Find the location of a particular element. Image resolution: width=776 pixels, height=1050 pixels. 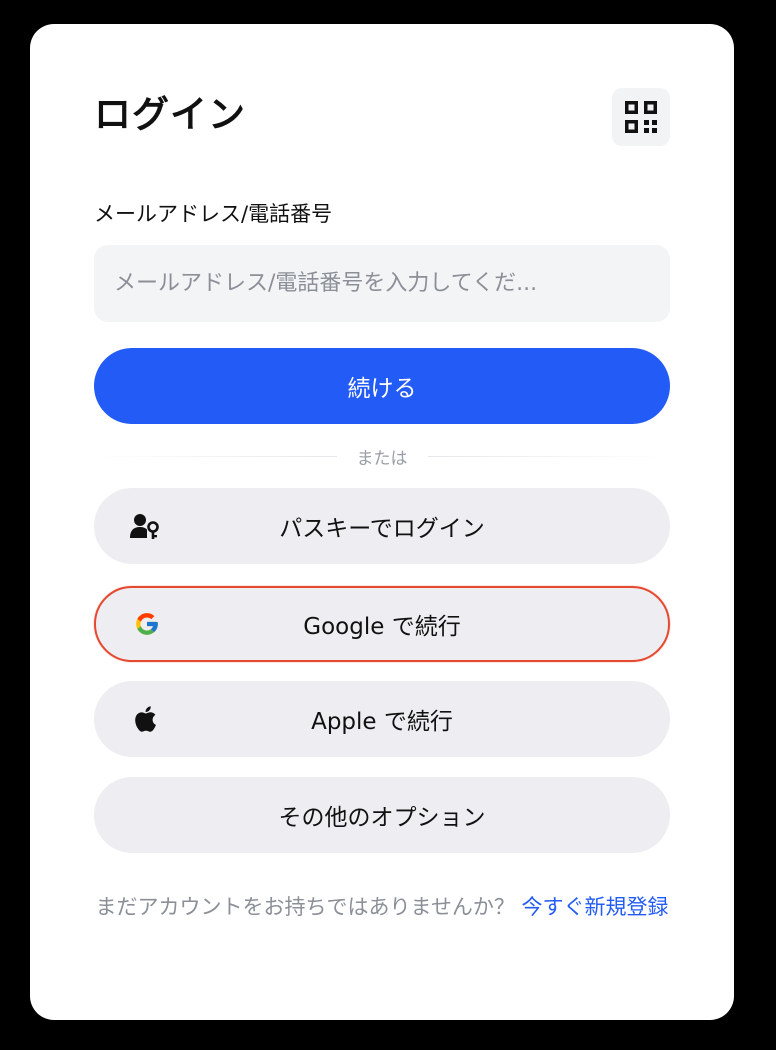

divider-text: または is located at coordinates (382, 458).